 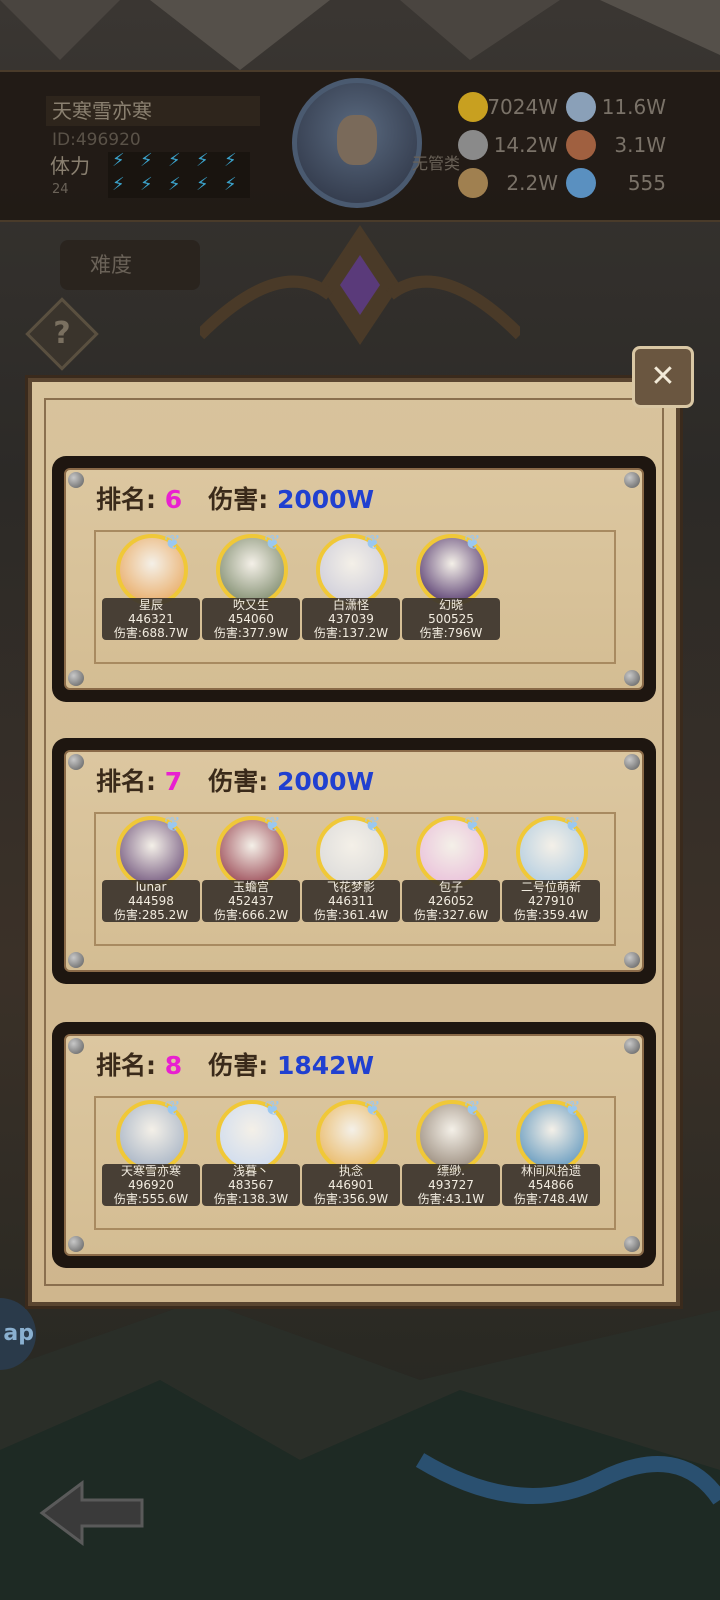 I want to click on member-info: 玉蟾宫 452437 伤害:666.2W, so click(x=251, y=901).